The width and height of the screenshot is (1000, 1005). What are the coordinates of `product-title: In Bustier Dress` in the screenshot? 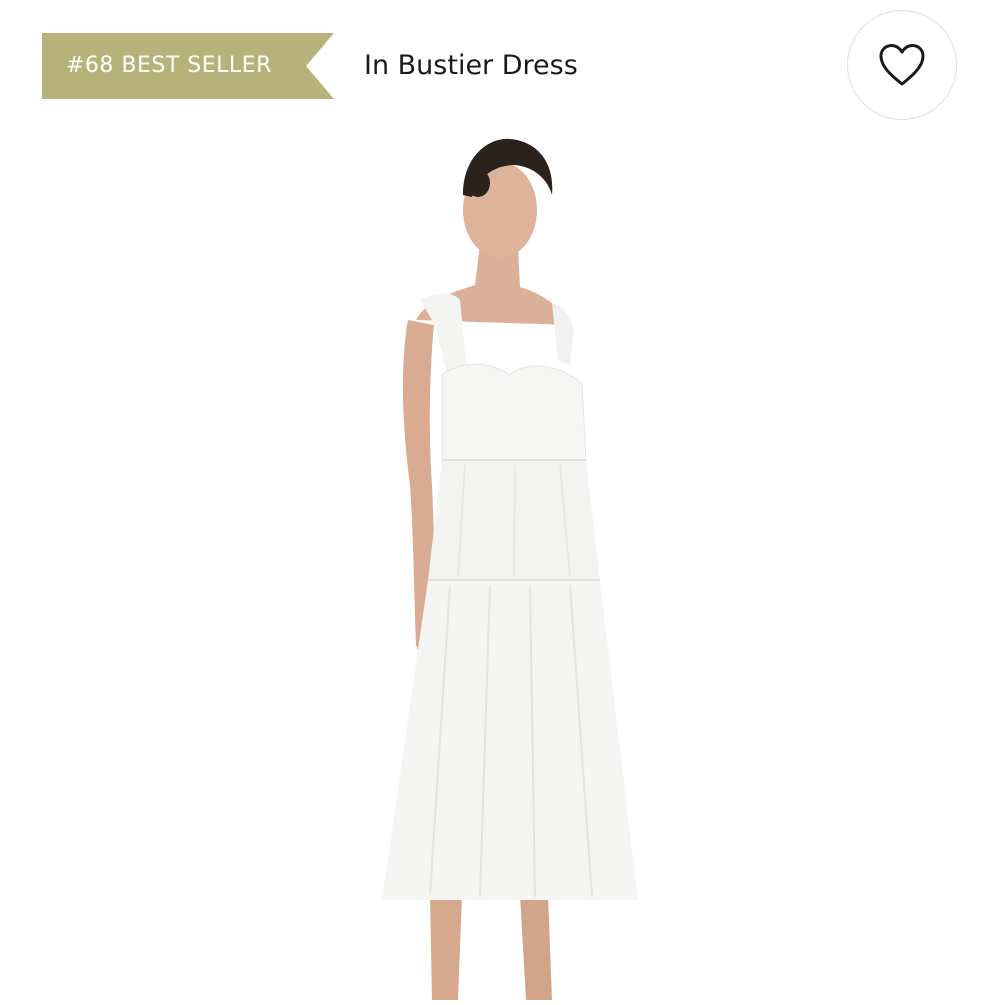 It's located at (471, 65).